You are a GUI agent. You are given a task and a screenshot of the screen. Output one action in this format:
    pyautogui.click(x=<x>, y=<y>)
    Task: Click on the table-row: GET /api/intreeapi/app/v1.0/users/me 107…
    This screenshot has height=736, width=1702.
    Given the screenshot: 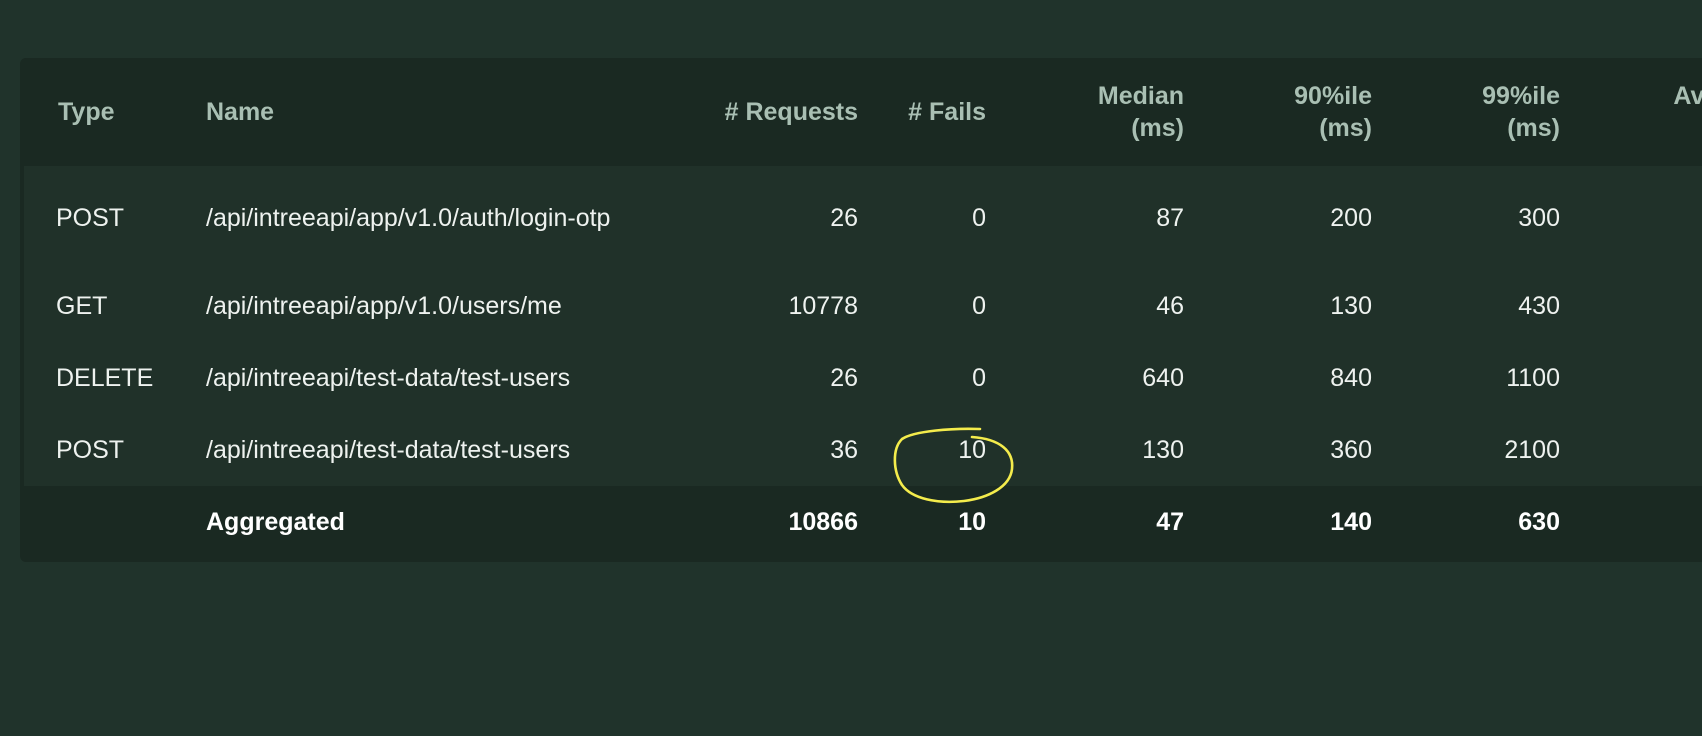 What is the action you would take?
    pyautogui.click(x=861, y=306)
    